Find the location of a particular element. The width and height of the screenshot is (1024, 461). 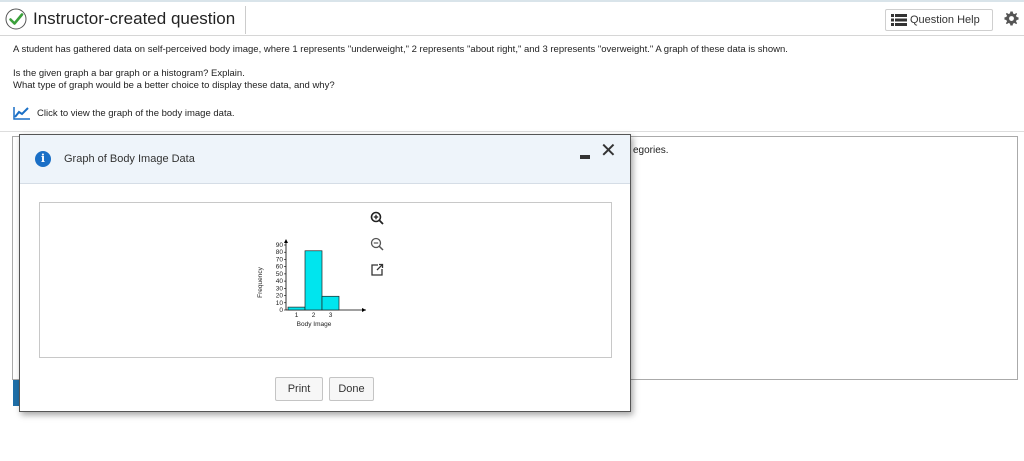

y-axis-arrow is located at coordinates (286, 241).